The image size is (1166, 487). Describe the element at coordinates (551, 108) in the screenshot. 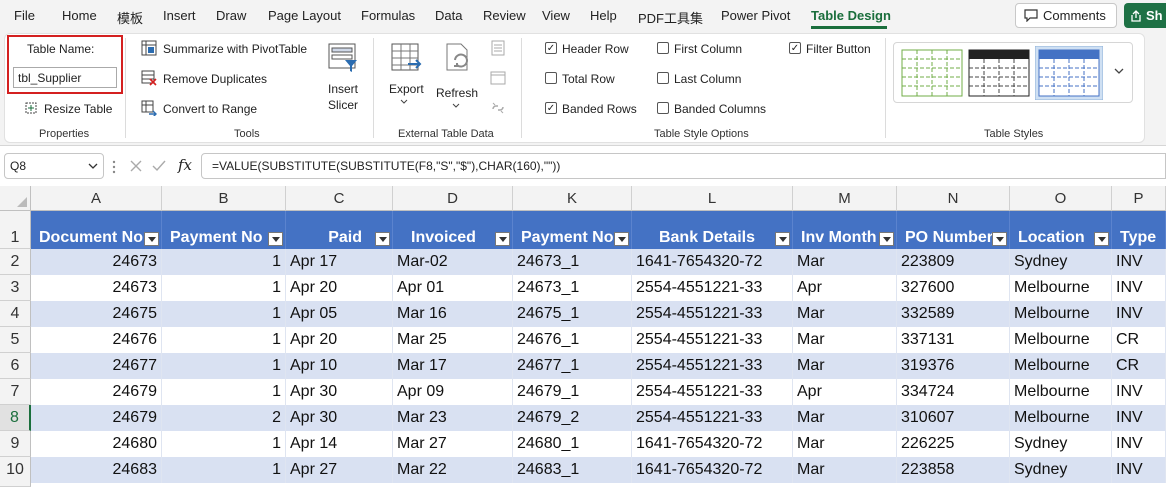

I see `banded-rows-checkbox: ✓` at that location.